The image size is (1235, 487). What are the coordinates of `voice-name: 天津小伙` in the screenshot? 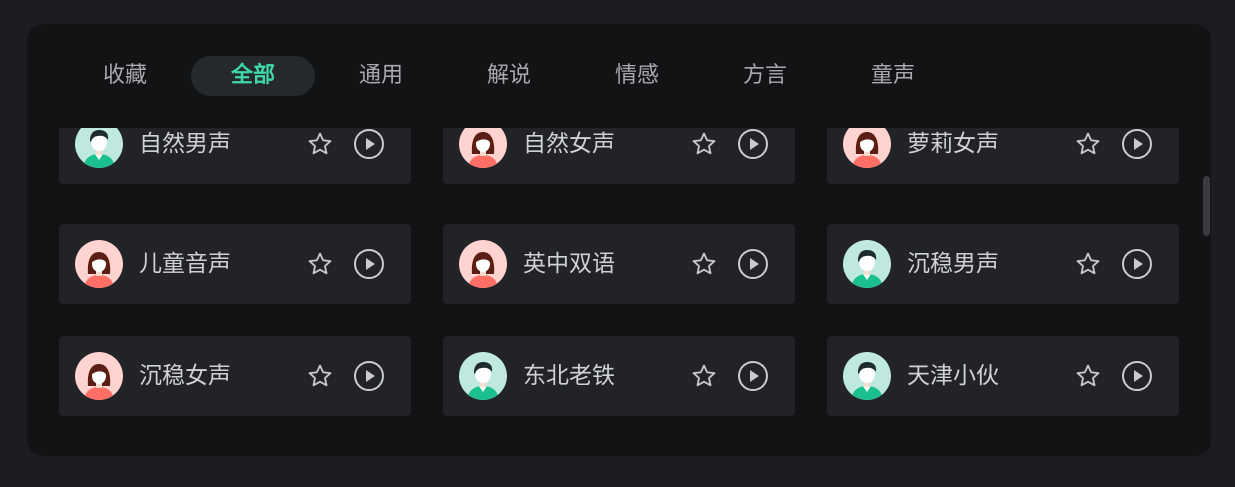 It's located at (953, 376).